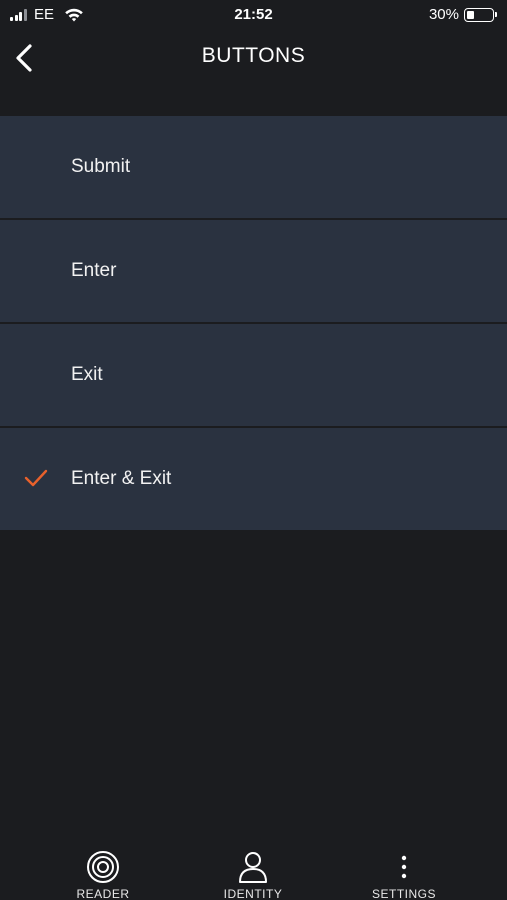 This screenshot has height=900, width=507. What do you see at coordinates (103, 893) in the screenshot?
I see `tab-label: READER` at bounding box center [103, 893].